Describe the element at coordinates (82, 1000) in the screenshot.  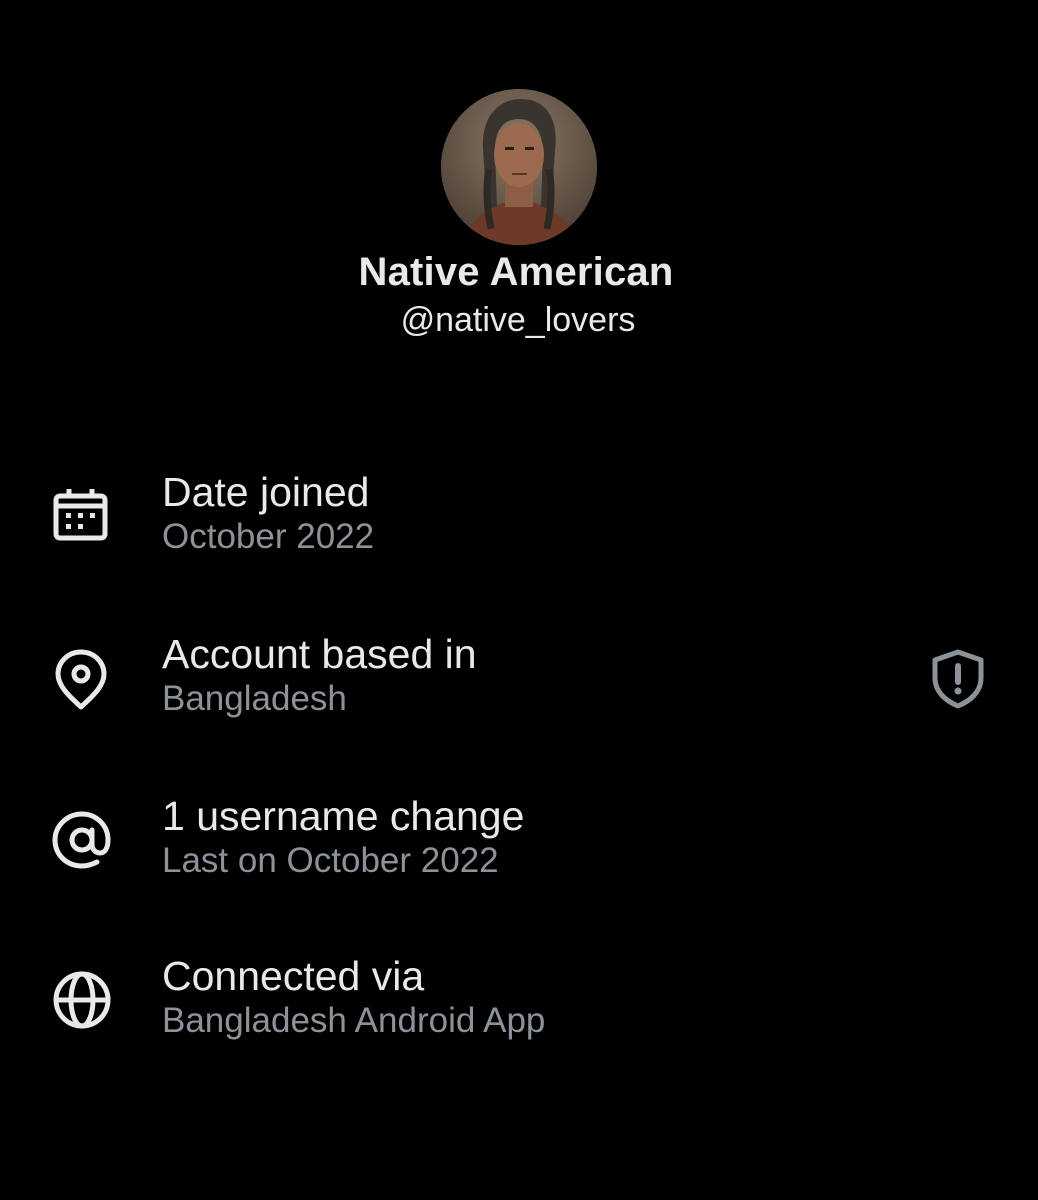
I see `globe-icon` at that location.